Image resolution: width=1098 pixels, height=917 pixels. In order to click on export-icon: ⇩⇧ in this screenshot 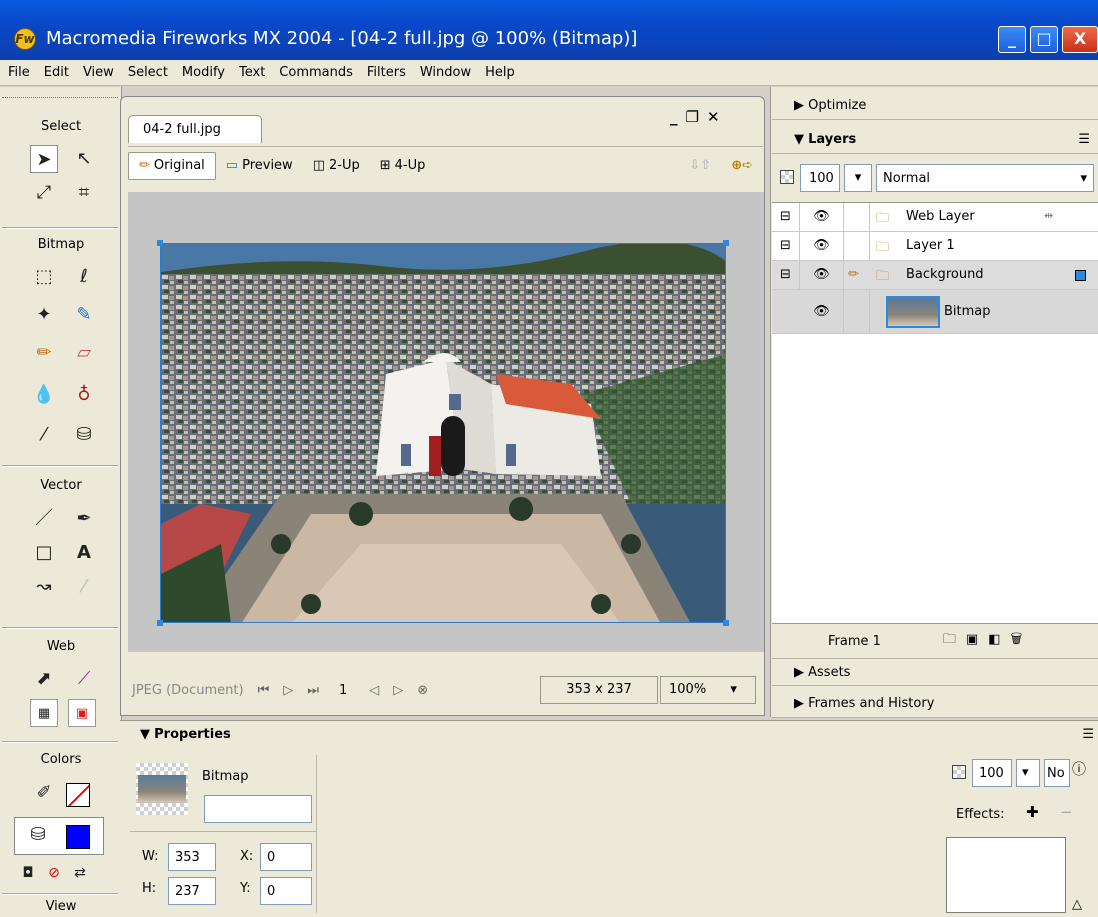, I will do `click(700, 166)`.